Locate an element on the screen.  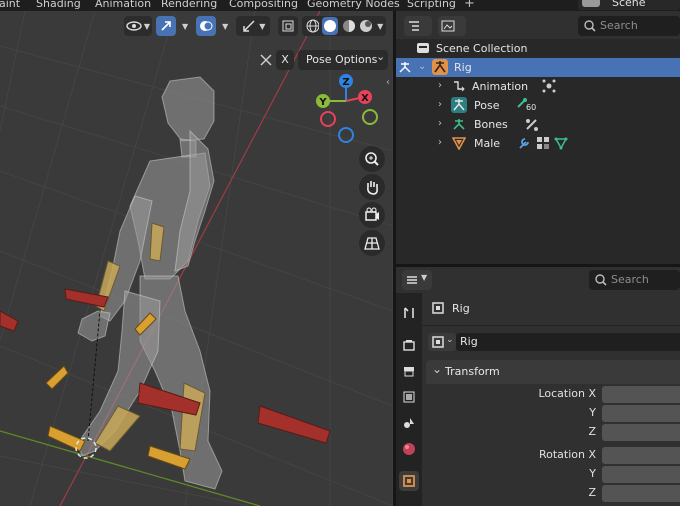
bone-overlay-toggle: ▼ is located at coordinates (253, 26).